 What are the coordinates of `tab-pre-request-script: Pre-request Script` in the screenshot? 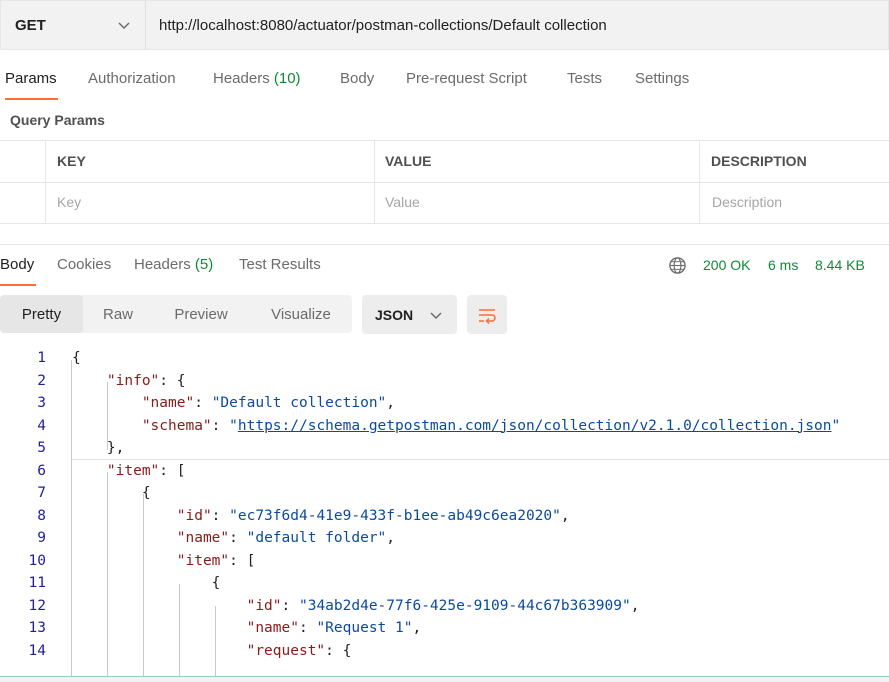 It's located at (466, 78).